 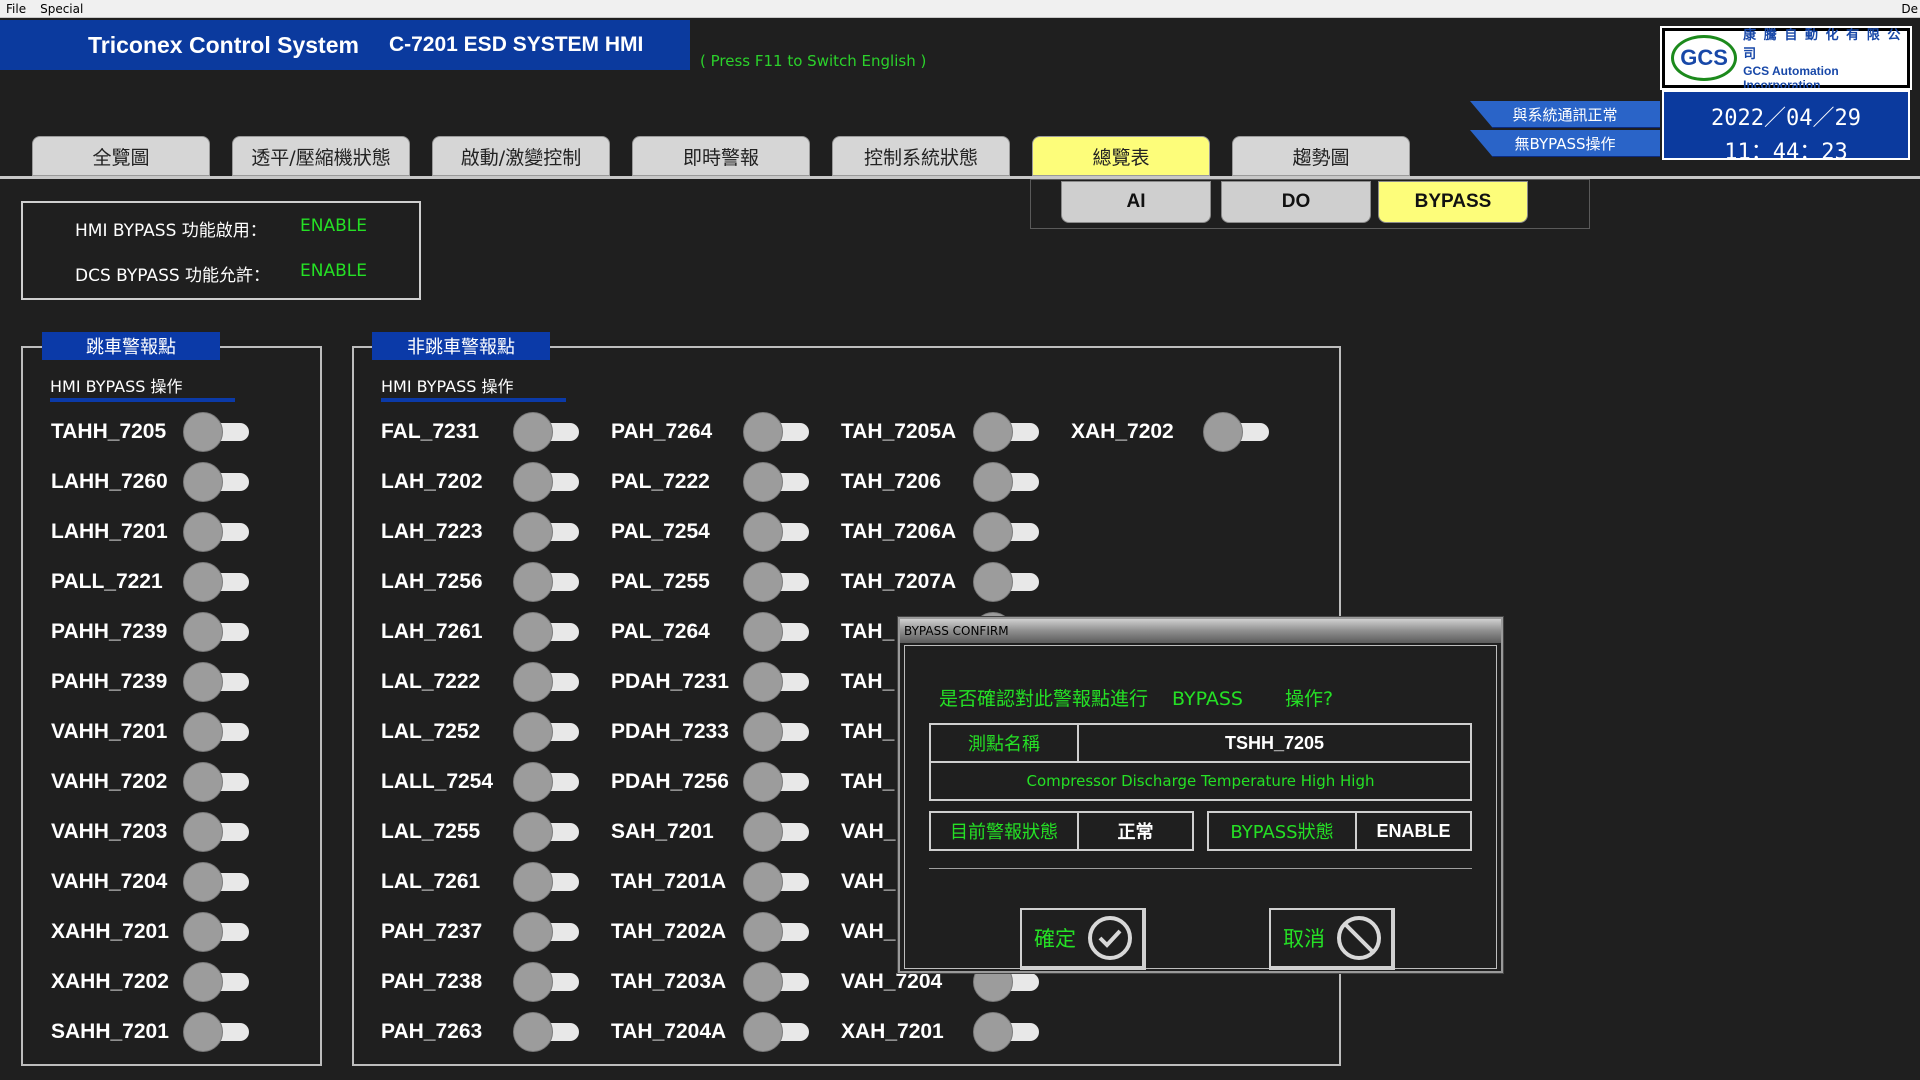 I want to click on dcs-bypass-value: ENABLE, so click(x=333, y=271).